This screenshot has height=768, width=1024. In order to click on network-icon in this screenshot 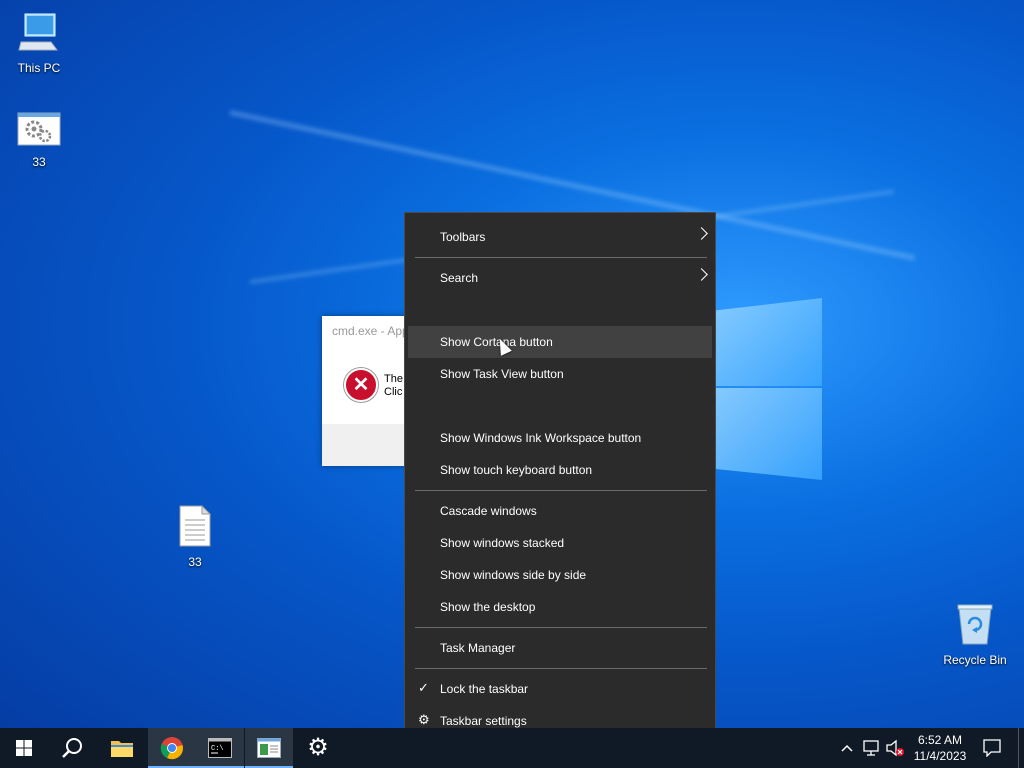, I will do `click(871, 748)`.